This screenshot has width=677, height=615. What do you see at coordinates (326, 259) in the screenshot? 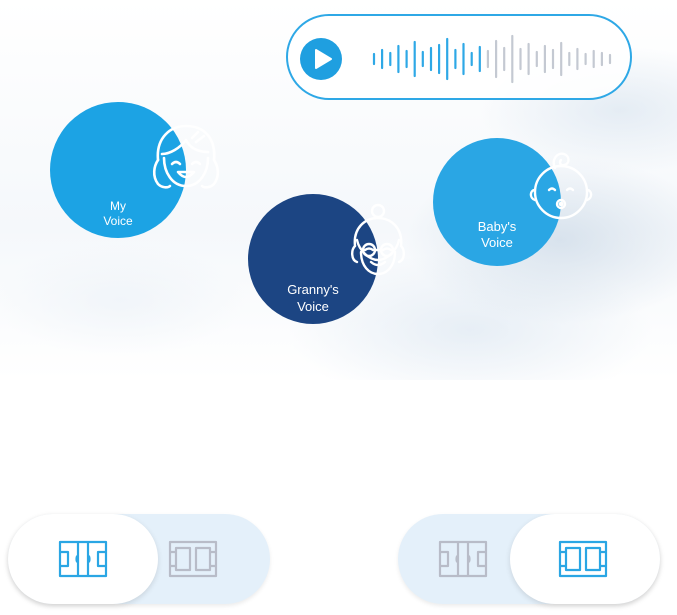
I see `grannys-voice-button: Granny's Voice` at bounding box center [326, 259].